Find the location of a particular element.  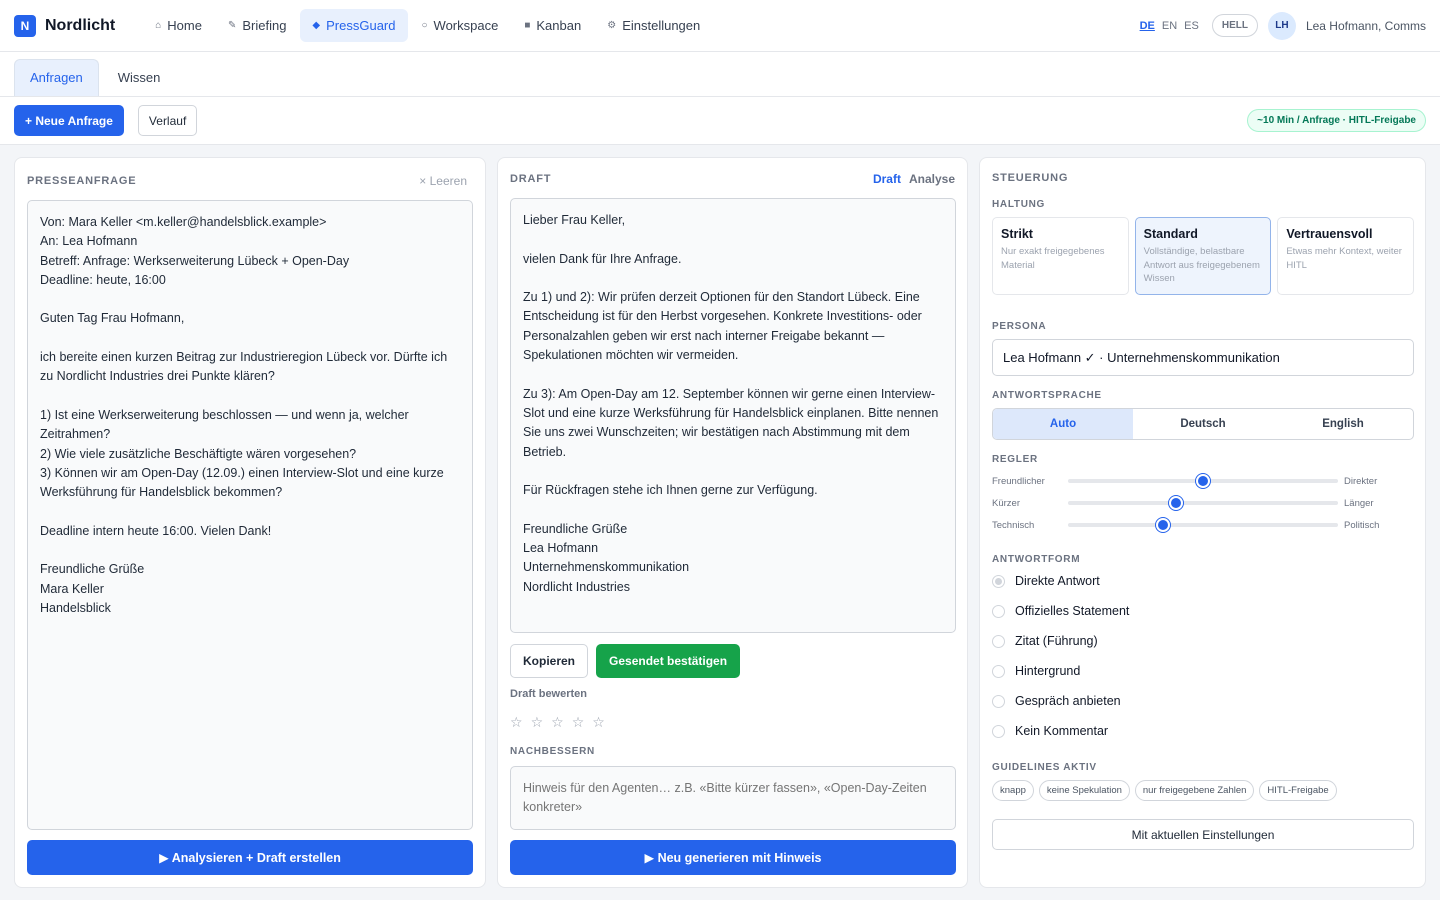

section-title: GUIDELINES AKTIV is located at coordinates (1044, 767).